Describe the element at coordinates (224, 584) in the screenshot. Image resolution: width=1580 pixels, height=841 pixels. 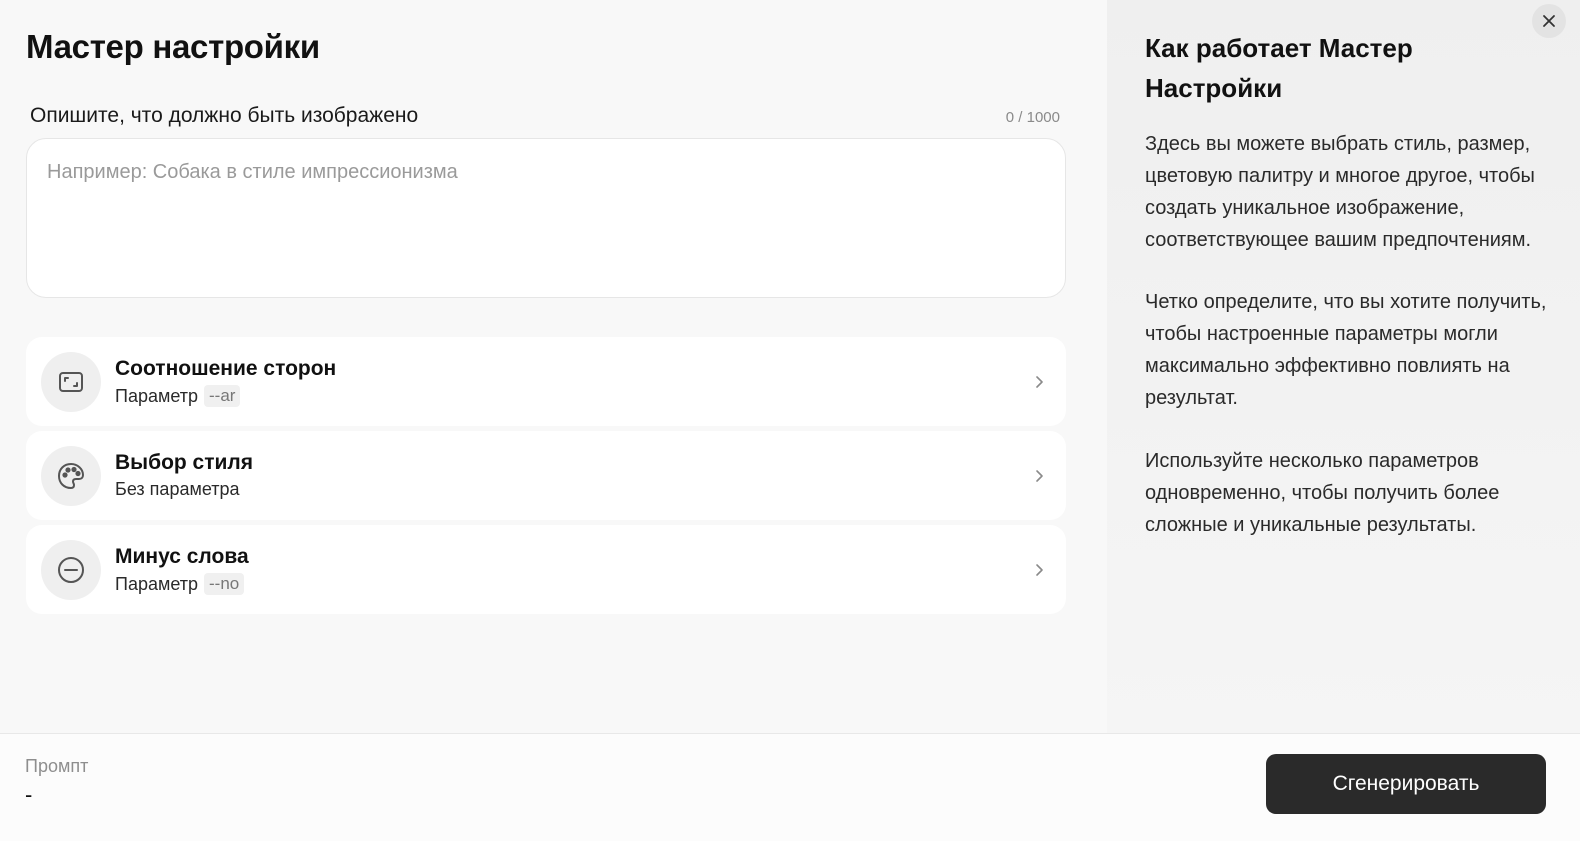
I see `parameter-tag: --no` at that location.